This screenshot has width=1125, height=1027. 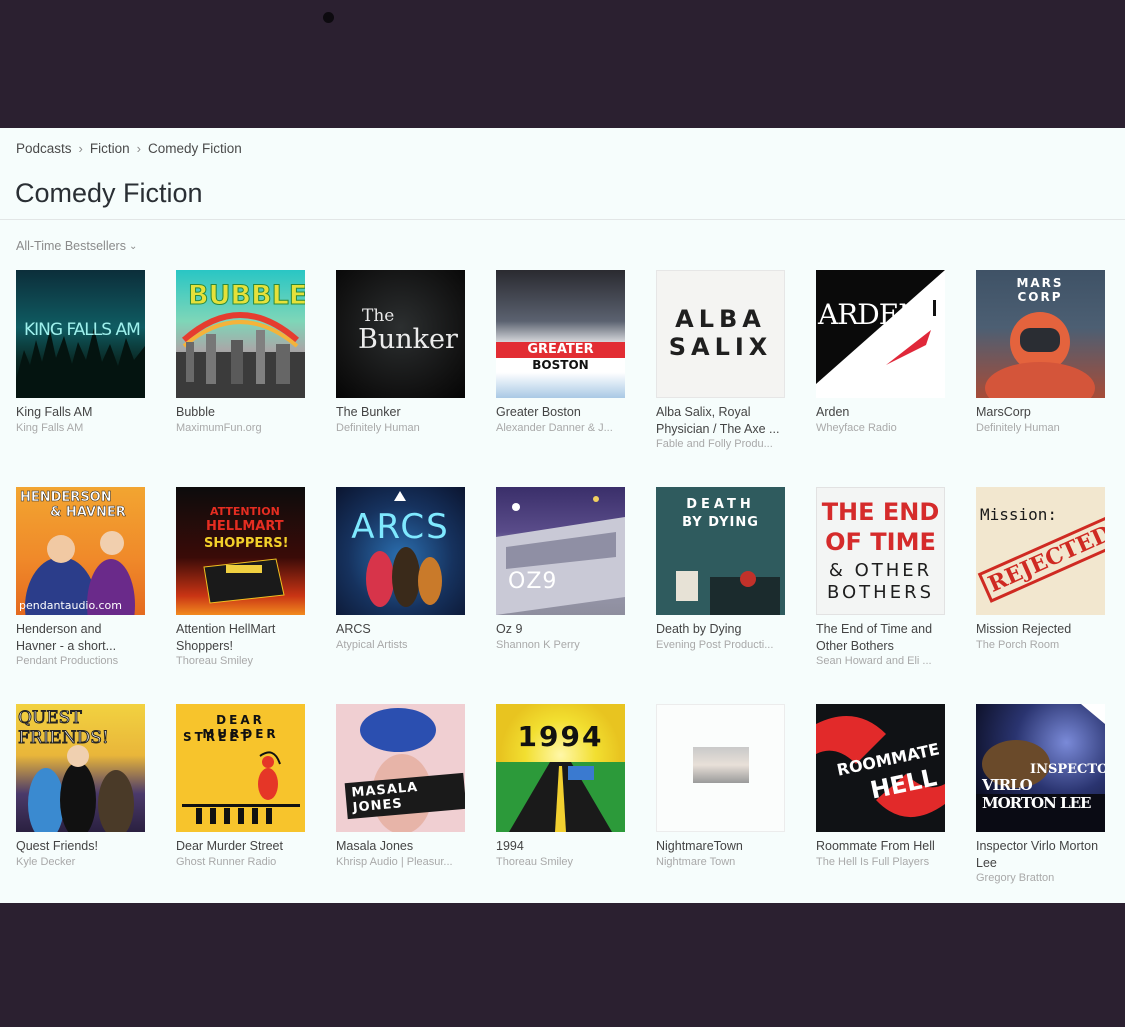 I want to click on podcast-author: The Hell Is Full Players, so click(x=880, y=862).